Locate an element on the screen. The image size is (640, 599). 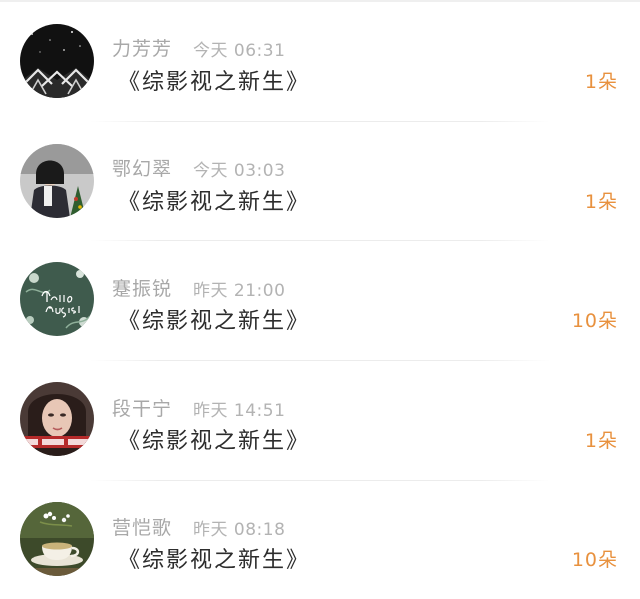
sender-name: 蹇振锐 is located at coordinates (142, 289).